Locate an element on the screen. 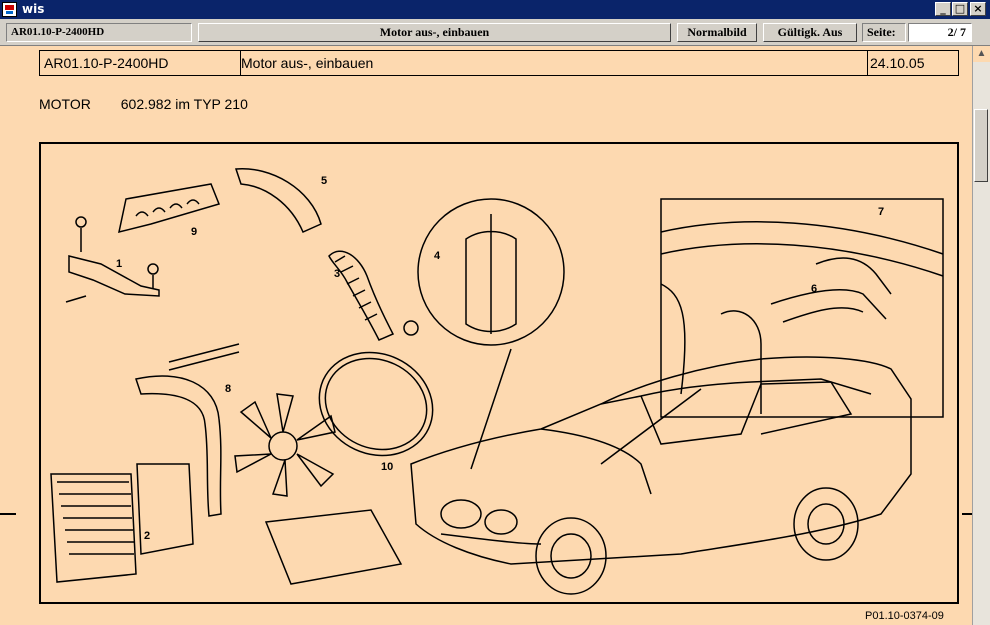 Image resolution: width=990 pixels, height=625 pixels. app-icon is located at coordinates (9, 9).